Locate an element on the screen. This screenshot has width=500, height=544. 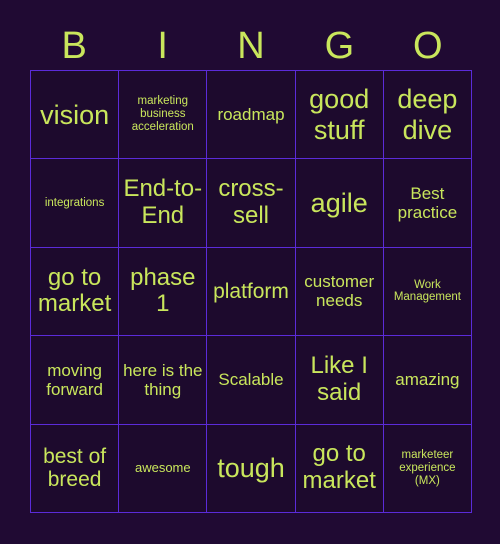
bingo-cell-label: End-to-End is located at coordinates (163, 202).